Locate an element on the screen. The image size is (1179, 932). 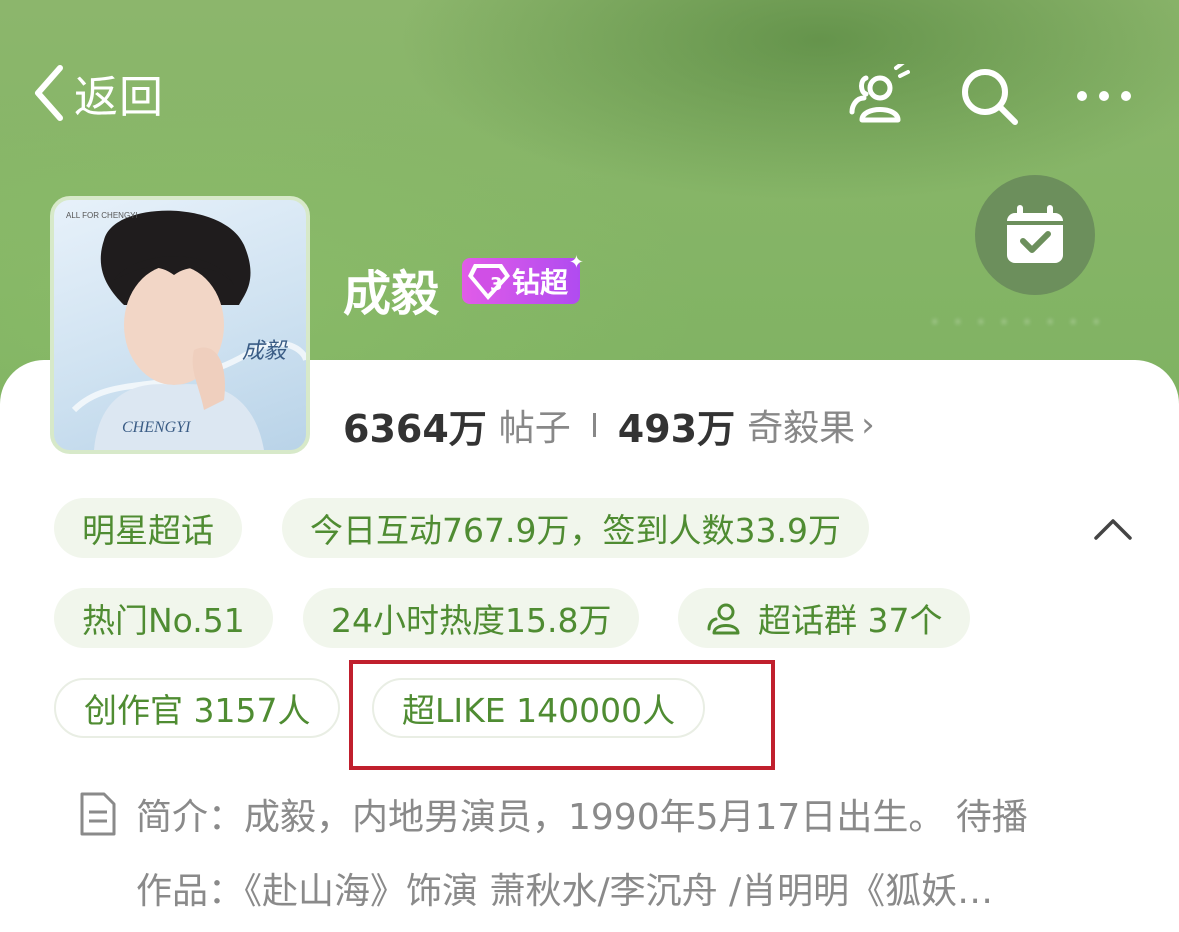
topic-name: 成毅 is located at coordinates (391, 294).